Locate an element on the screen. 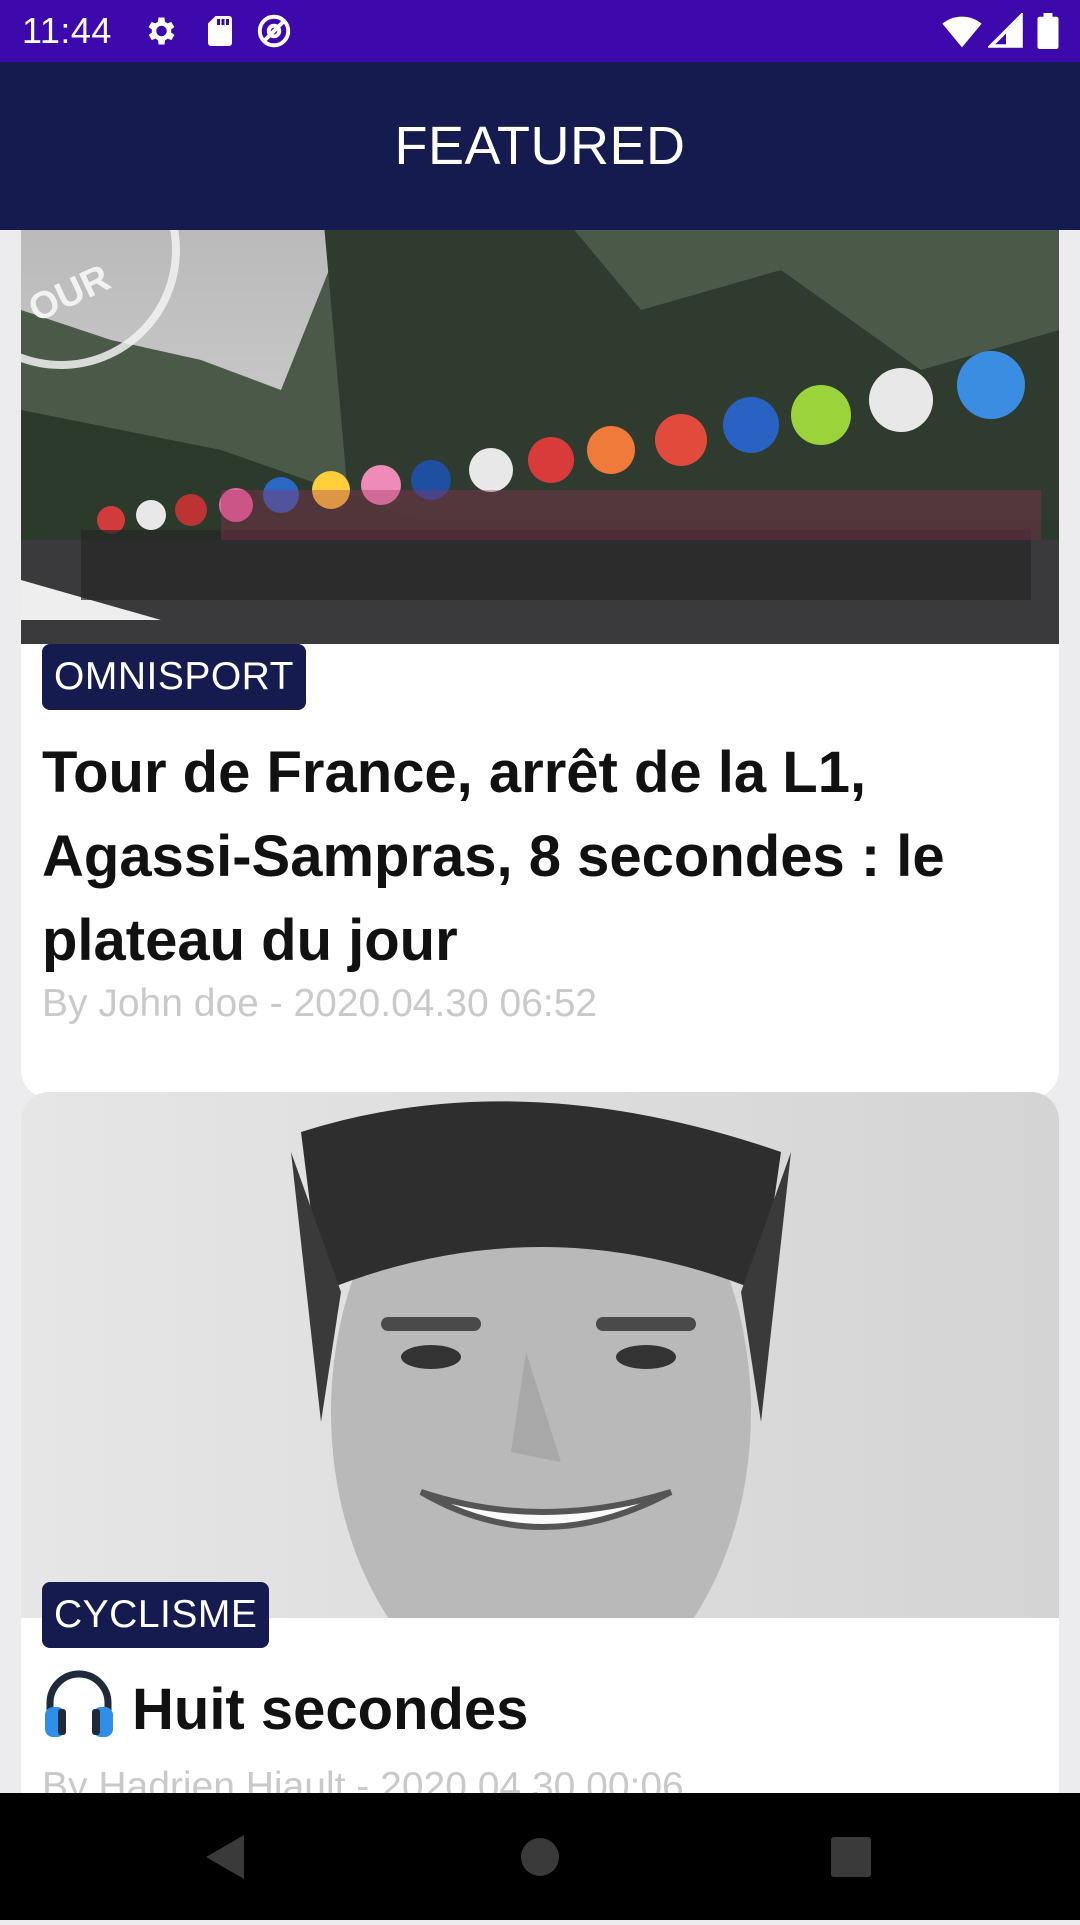  category-badge: OMNISPORT is located at coordinates (174, 677).